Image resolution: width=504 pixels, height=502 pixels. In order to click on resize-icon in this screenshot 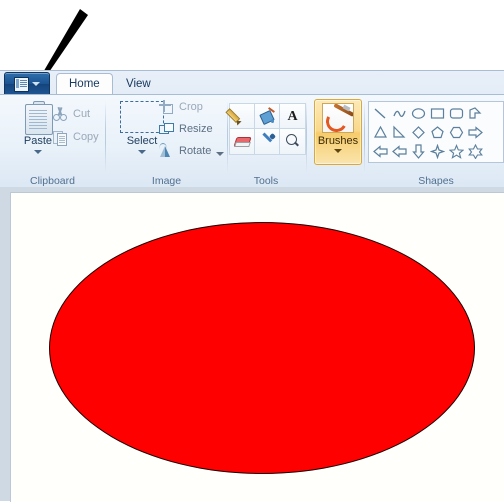, I will do `click(166, 129)`.